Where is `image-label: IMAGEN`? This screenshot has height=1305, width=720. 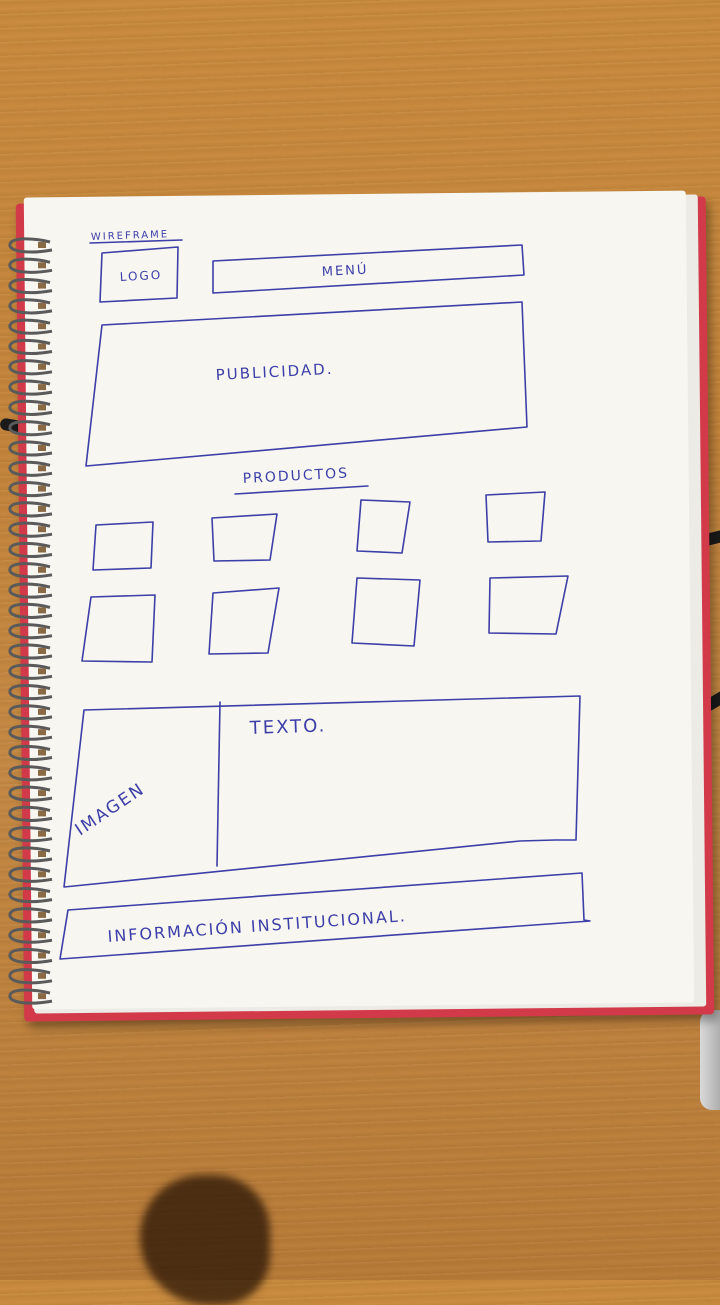 image-label: IMAGEN is located at coordinates (110, 809).